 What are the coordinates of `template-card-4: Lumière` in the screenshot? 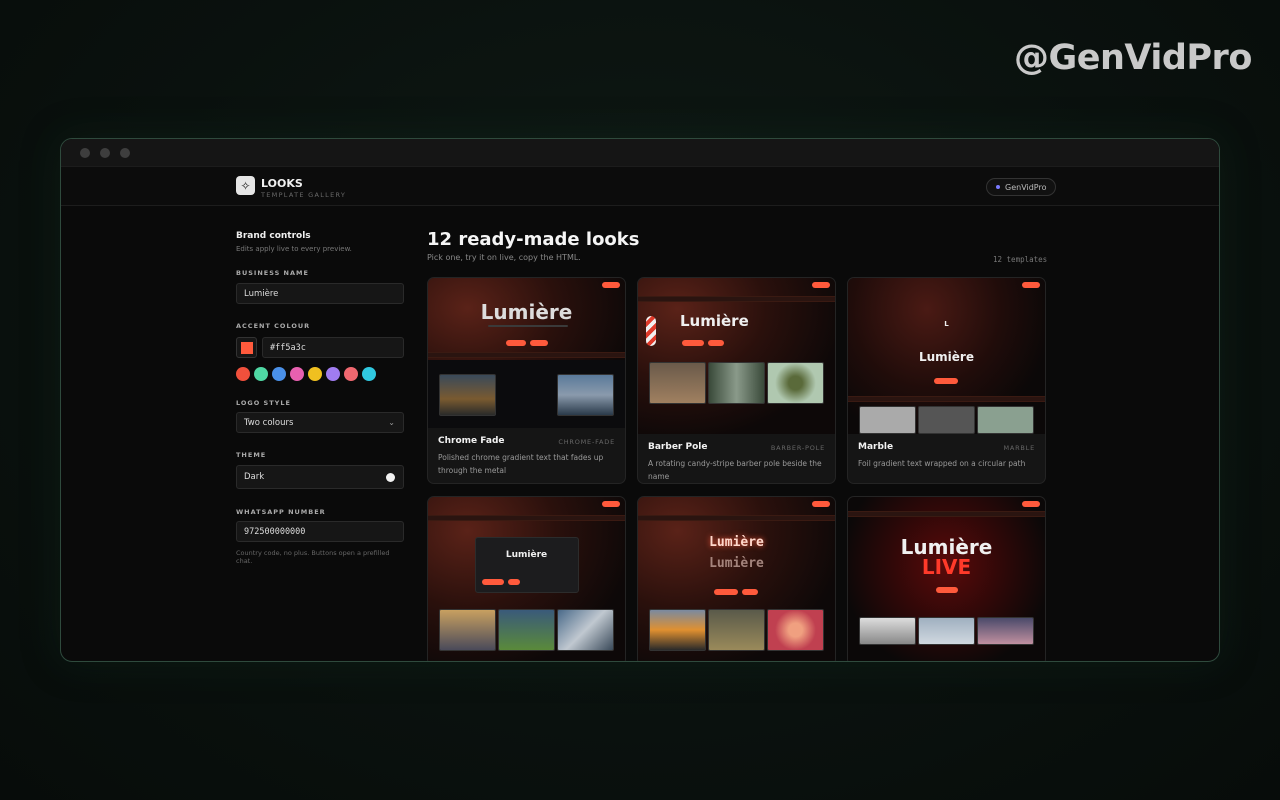 It's located at (526, 578).